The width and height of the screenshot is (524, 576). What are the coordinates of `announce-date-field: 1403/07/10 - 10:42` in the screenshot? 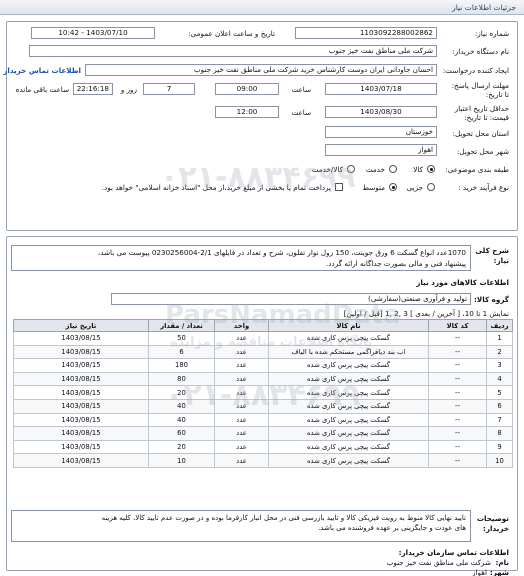 It's located at (93, 33).